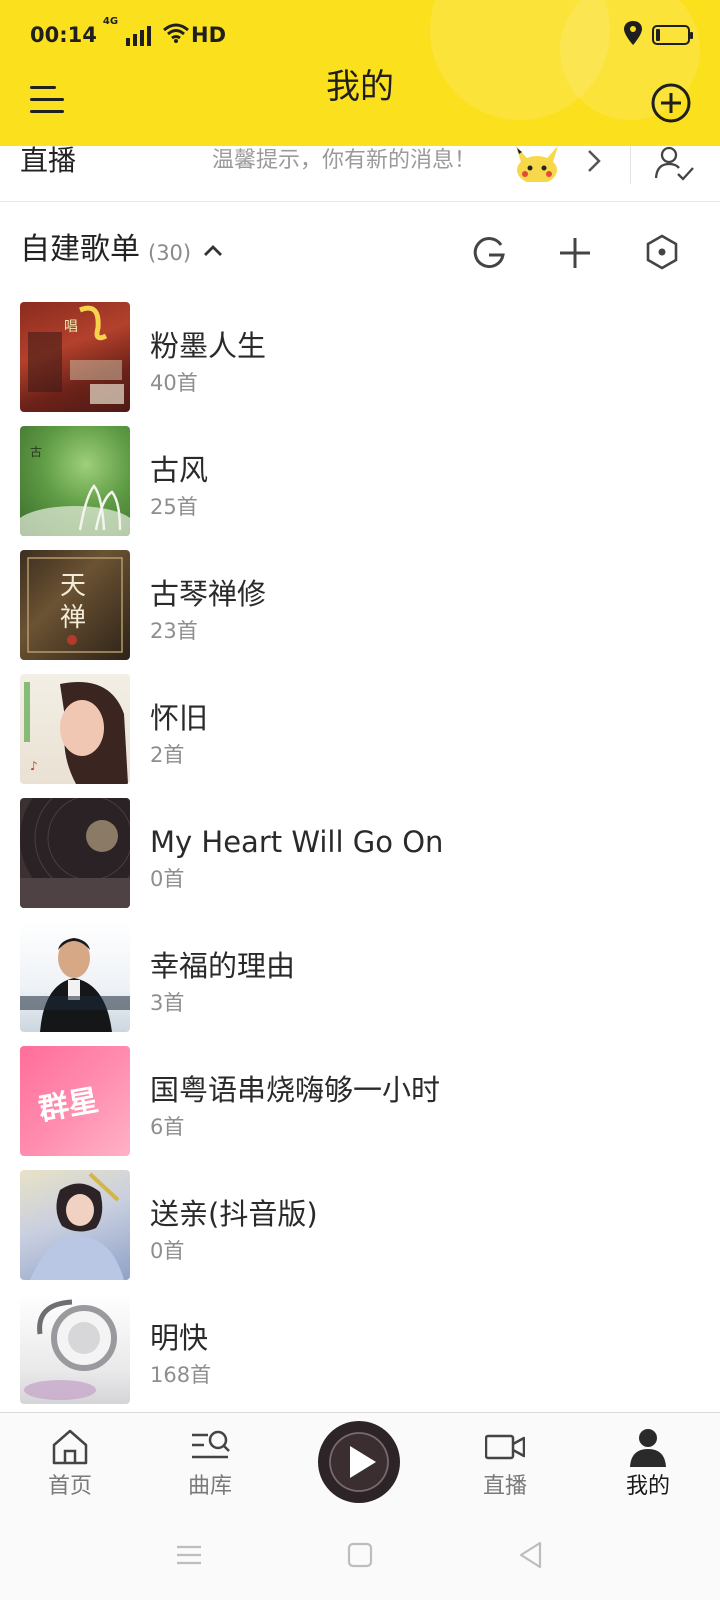 The height and width of the screenshot is (1600, 720). I want to click on cover-text: 群星, so click(69, 1105).